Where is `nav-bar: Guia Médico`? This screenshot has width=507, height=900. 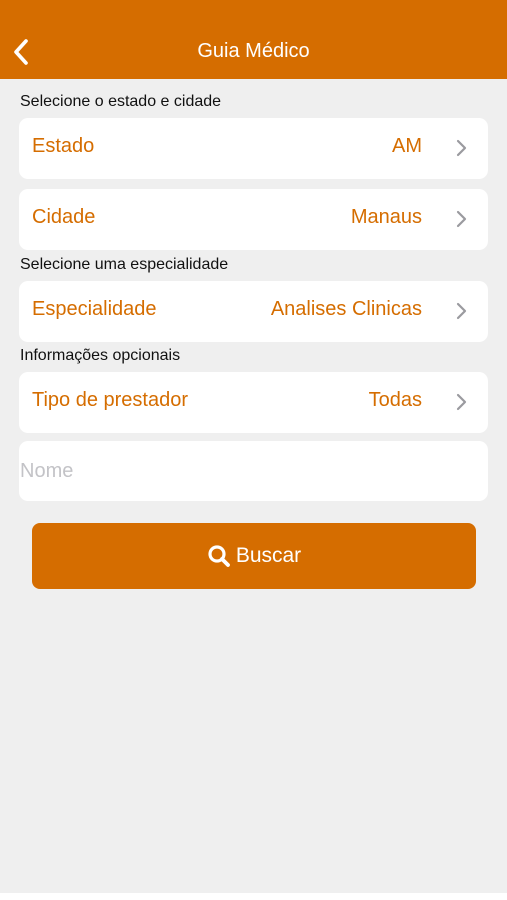 nav-bar: Guia Médico is located at coordinates (253, 39).